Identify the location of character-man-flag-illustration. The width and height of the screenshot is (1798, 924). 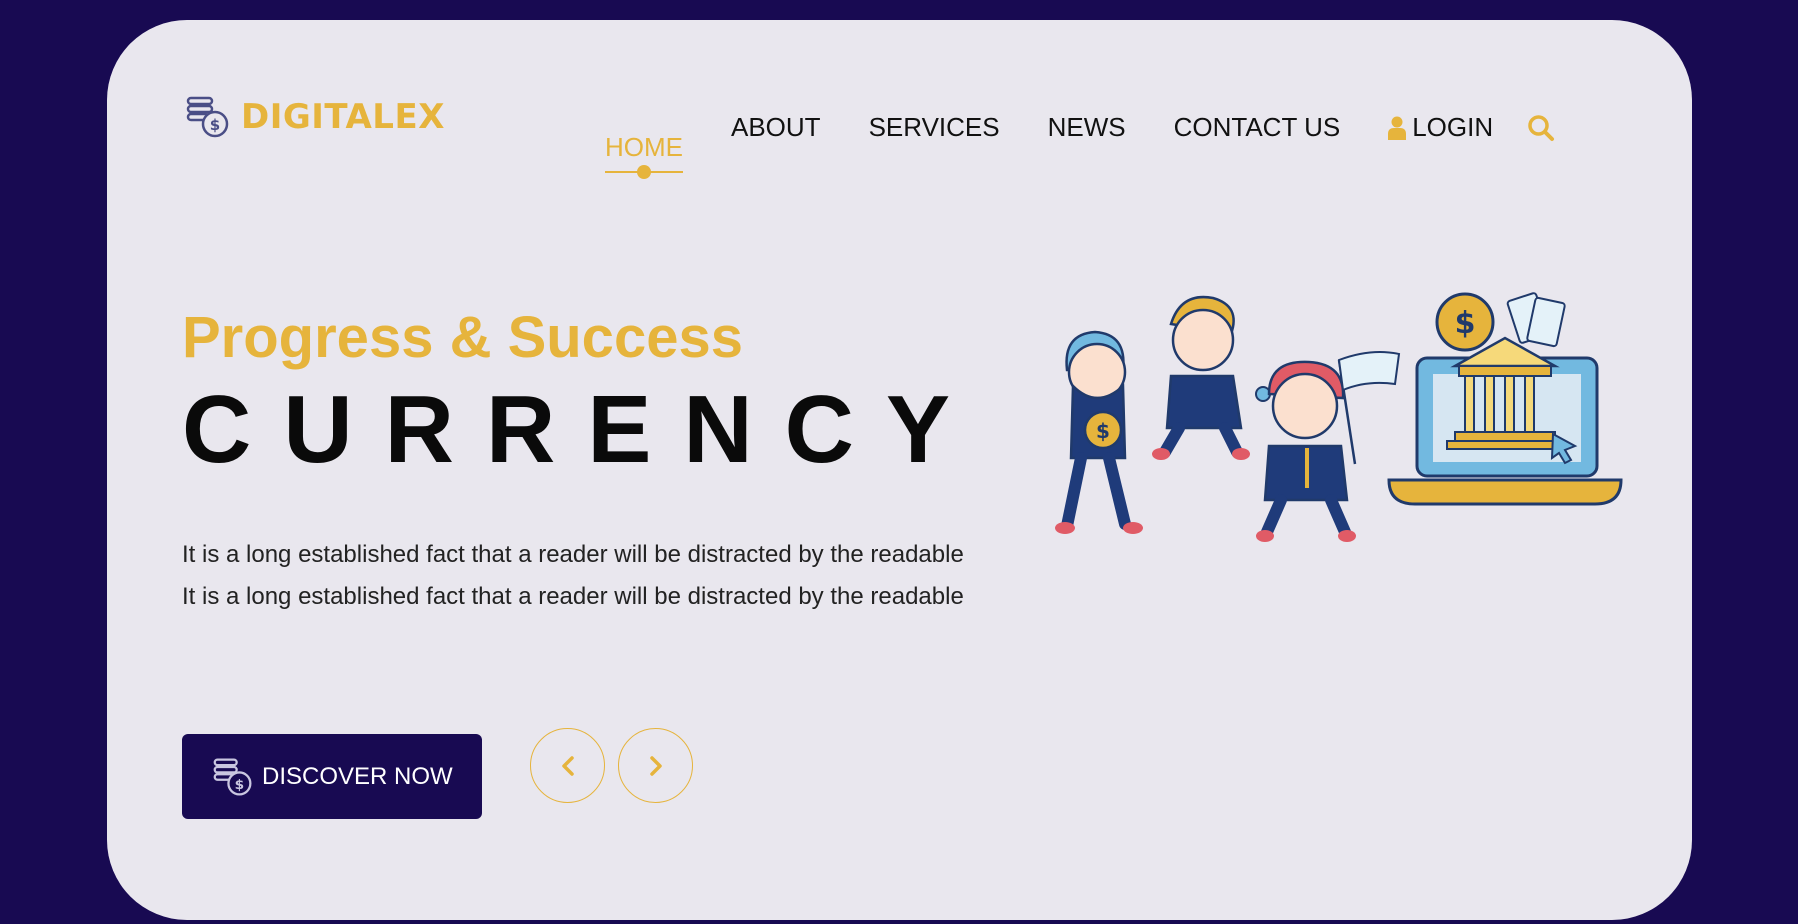
(1328, 446).